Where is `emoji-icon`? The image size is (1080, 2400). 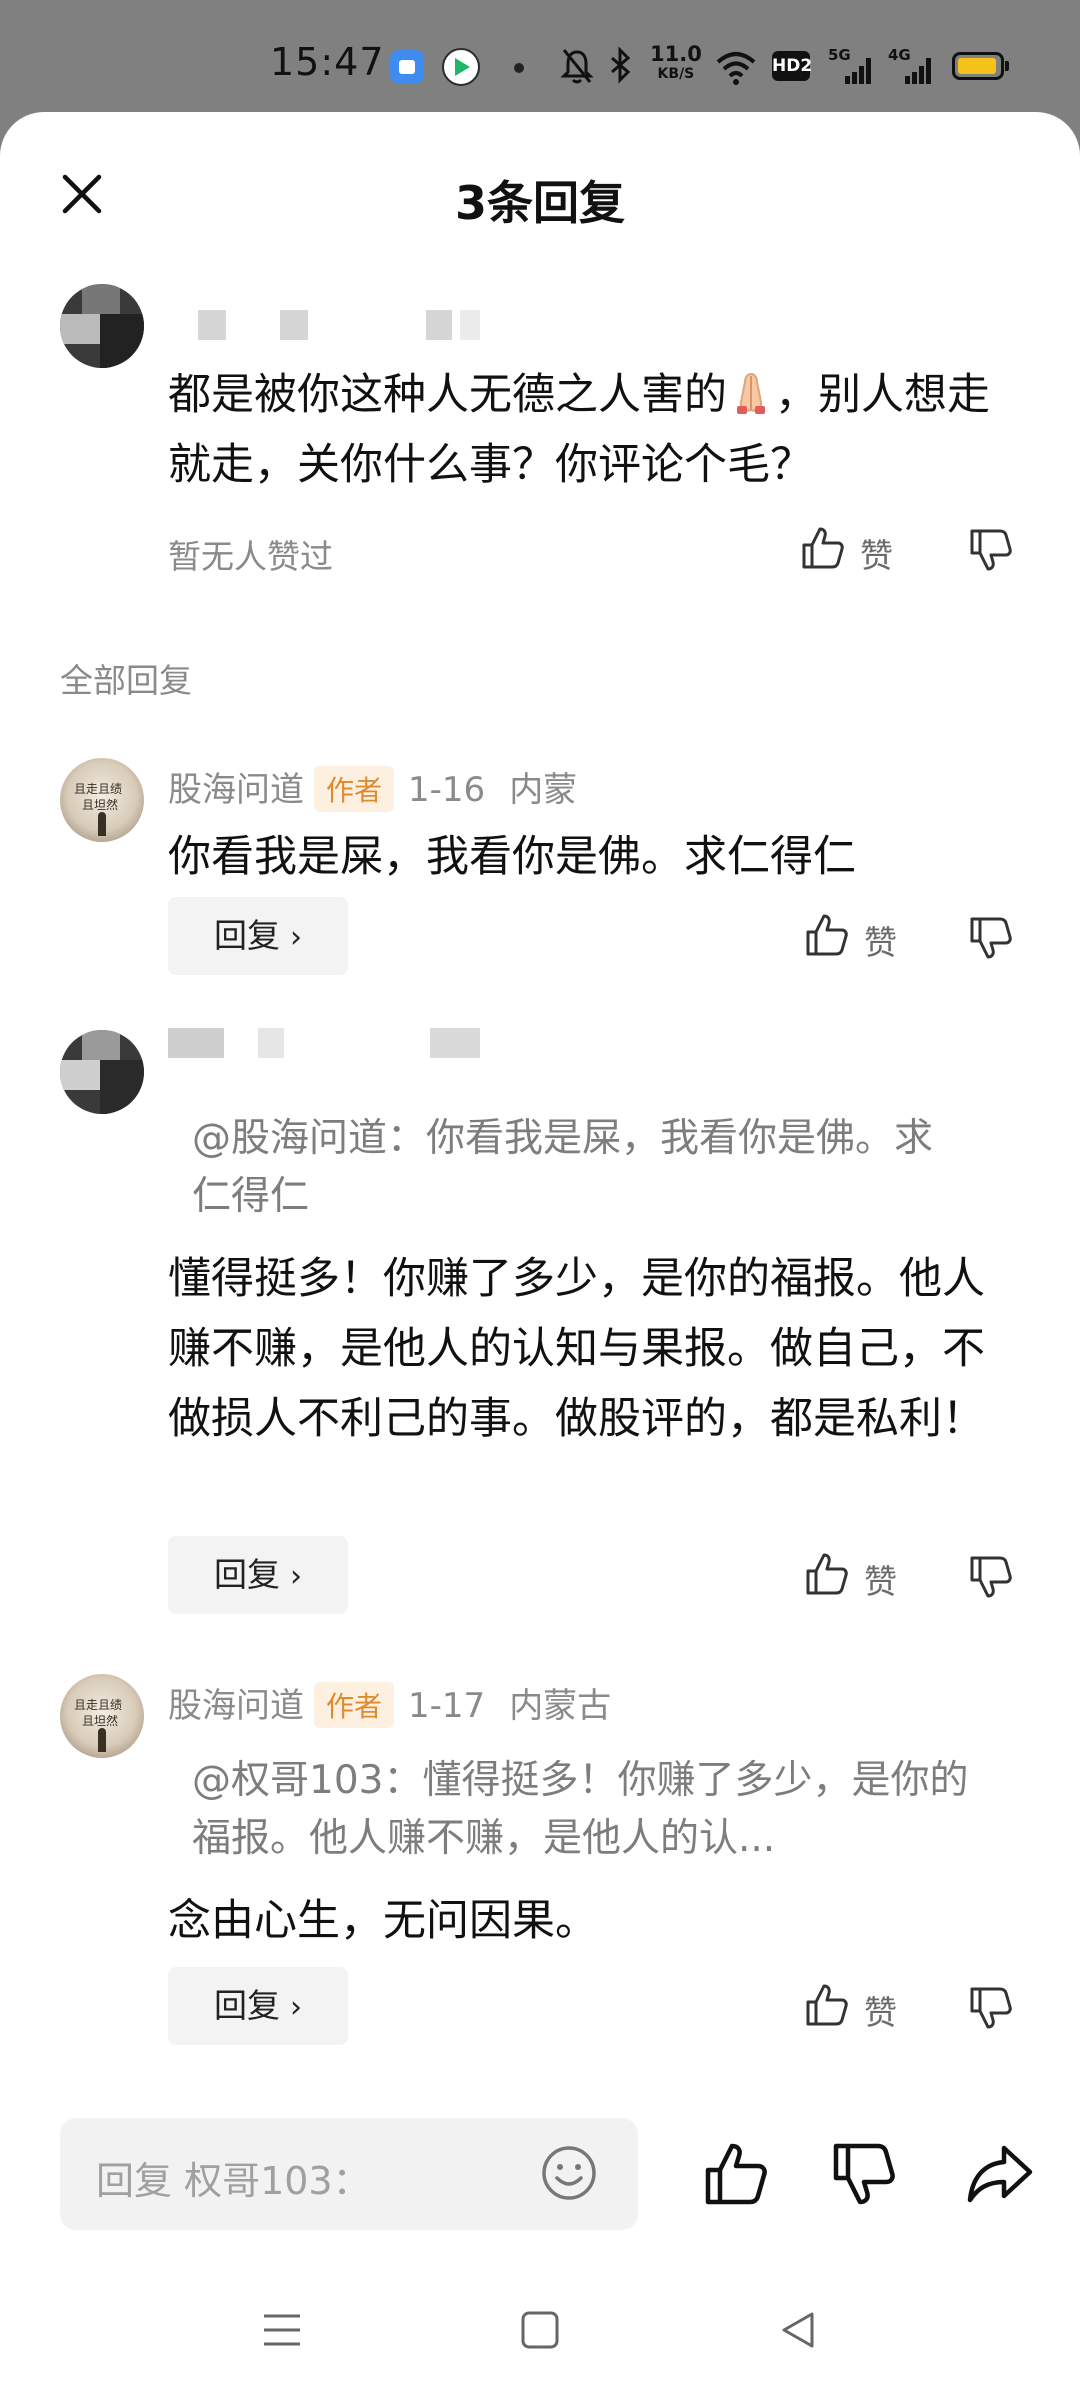 emoji-icon is located at coordinates (569, 2173).